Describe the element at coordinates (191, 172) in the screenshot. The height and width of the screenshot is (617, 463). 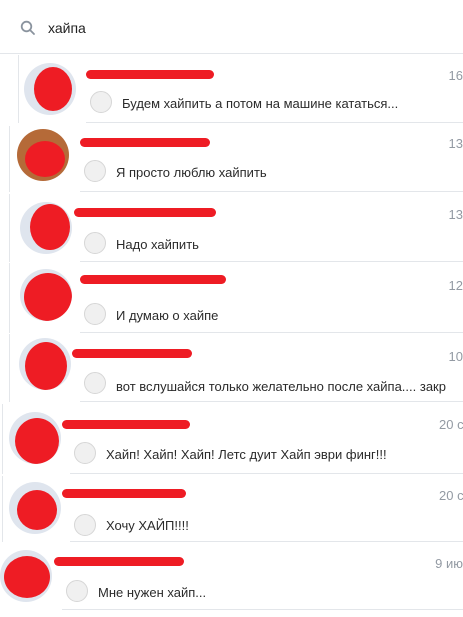
I see `message-snippet: Я просто люблю хайпить` at that location.